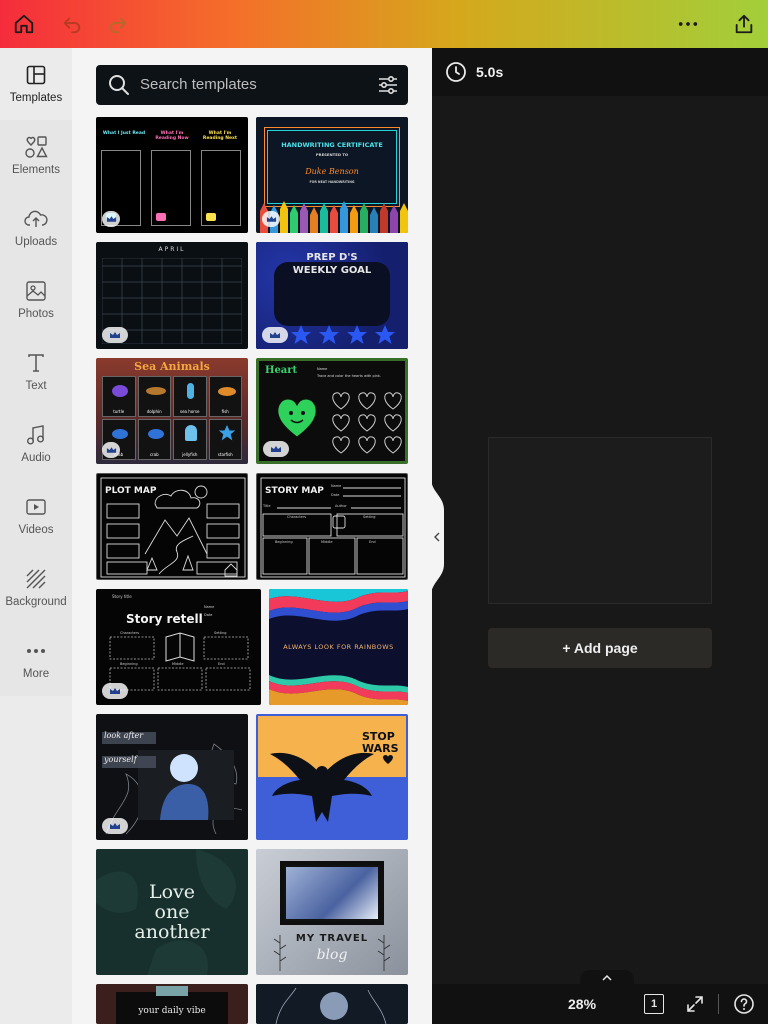 The image size is (768, 1024). Describe the element at coordinates (332, 295) in the screenshot. I see `template-weekly-goal: PREP D'S WEEKLY GOAL` at that location.